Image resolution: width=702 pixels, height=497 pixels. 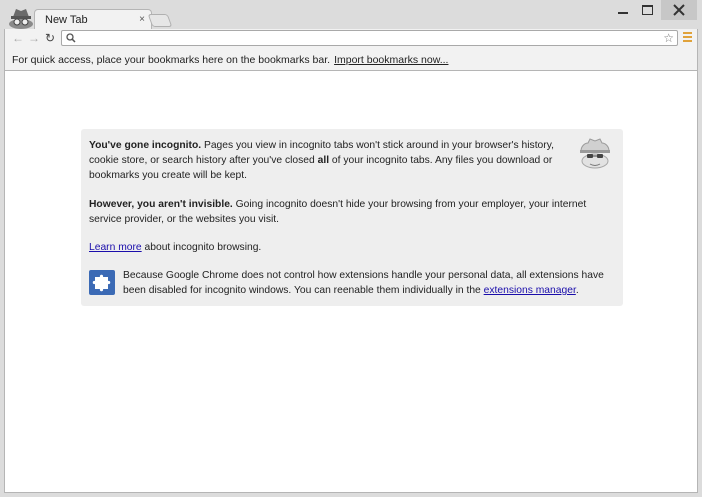 What do you see at coordinates (160, 20) in the screenshot?
I see `new-tab-button` at bounding box center [160, 20].